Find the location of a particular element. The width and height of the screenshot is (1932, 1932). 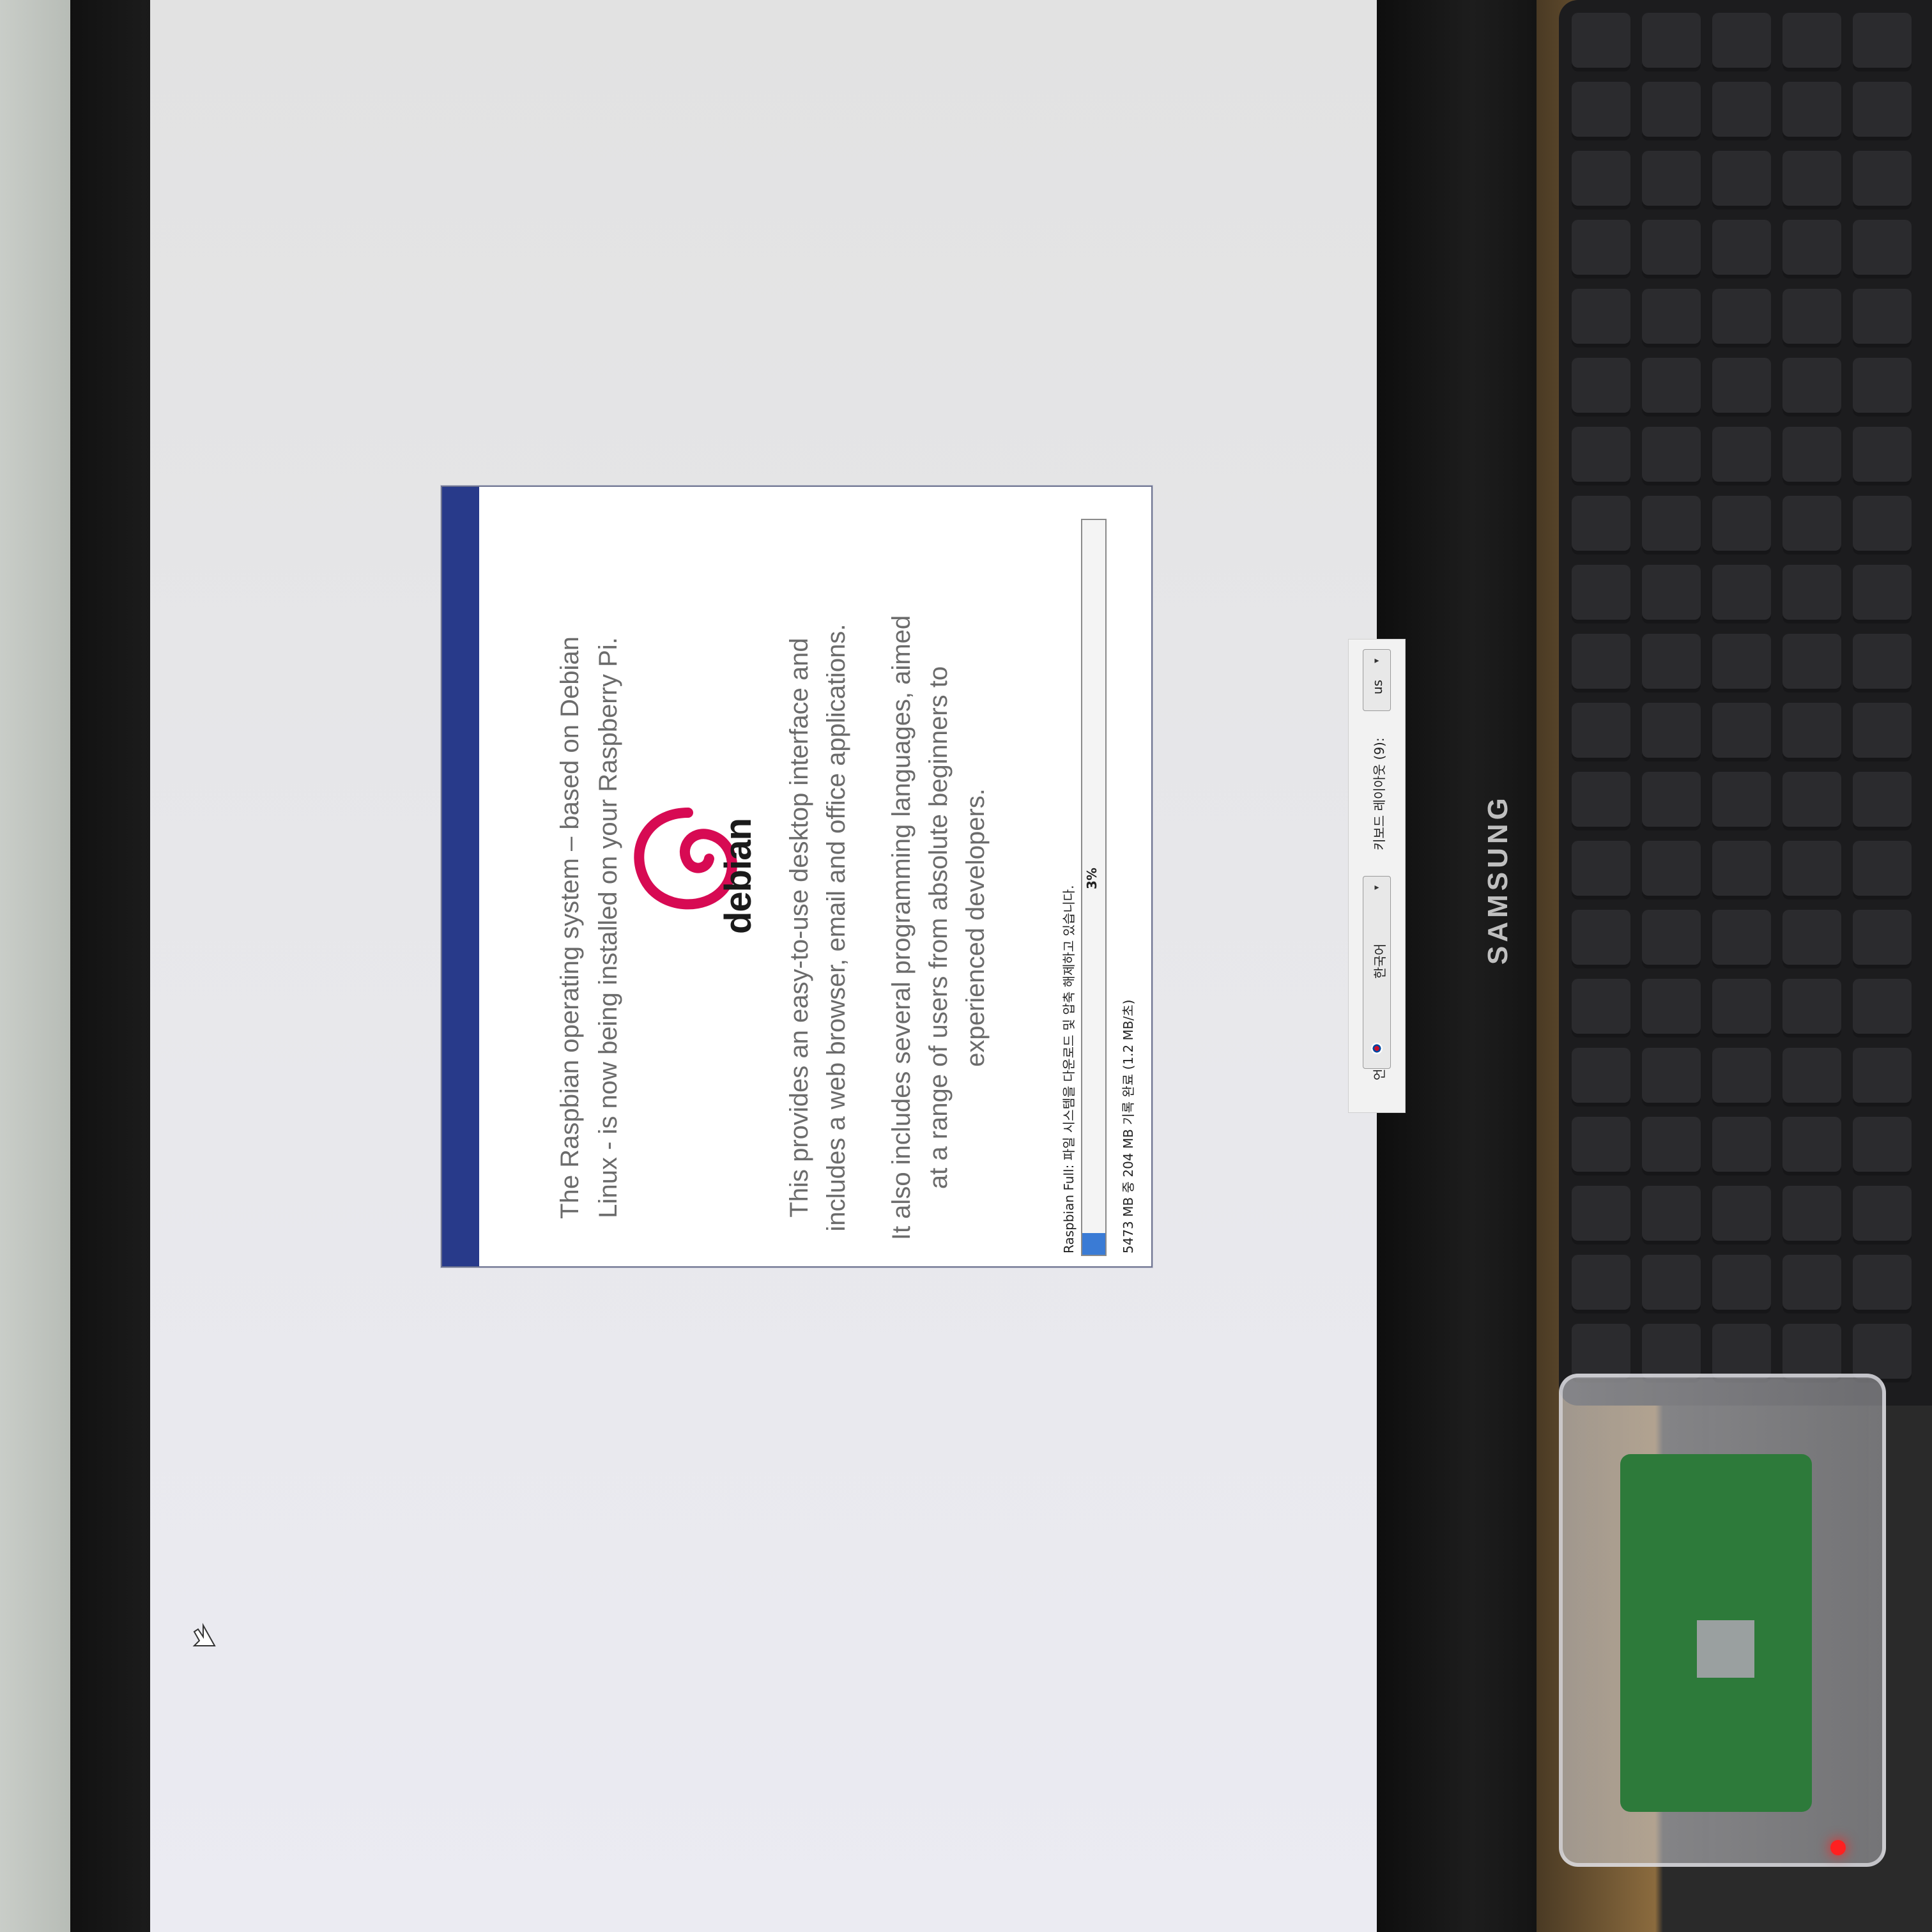

language-select: 한국어 ▸ is located at coordinates (1377, 972).